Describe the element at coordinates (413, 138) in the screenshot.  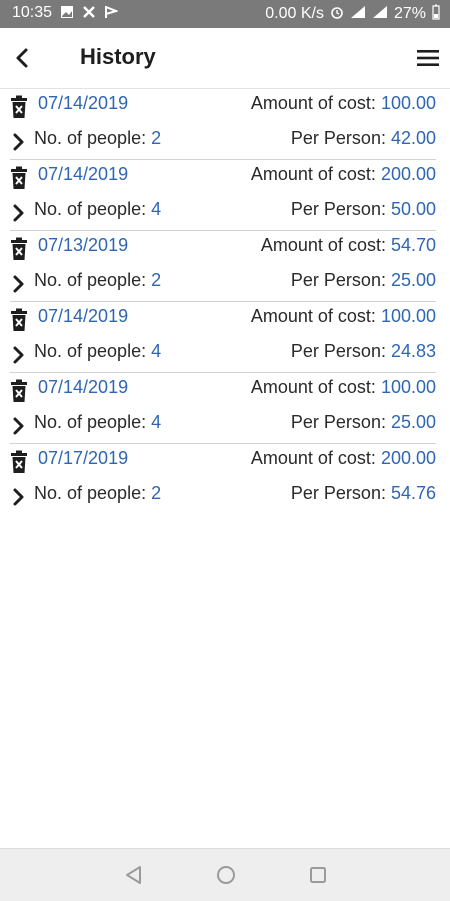
I see `per-person-value: 42.00` at that location.